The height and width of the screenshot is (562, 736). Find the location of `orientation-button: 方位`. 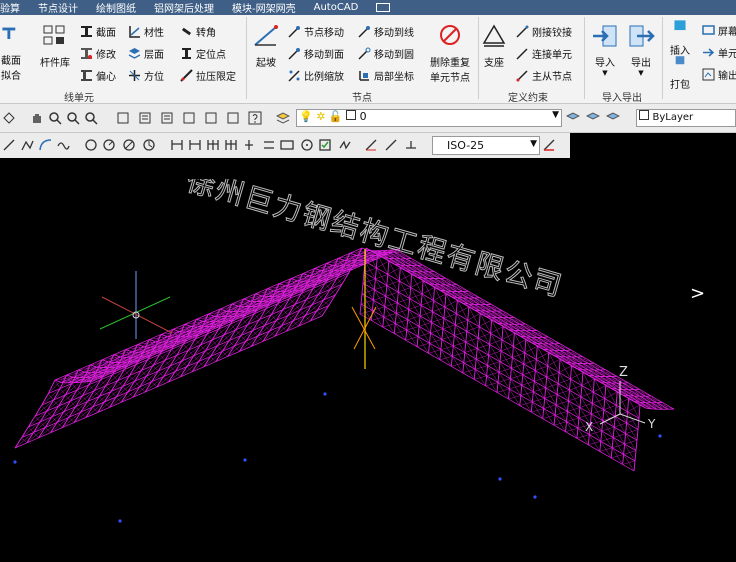

orientation-button: 方位 is located at coordinates (146, 75).